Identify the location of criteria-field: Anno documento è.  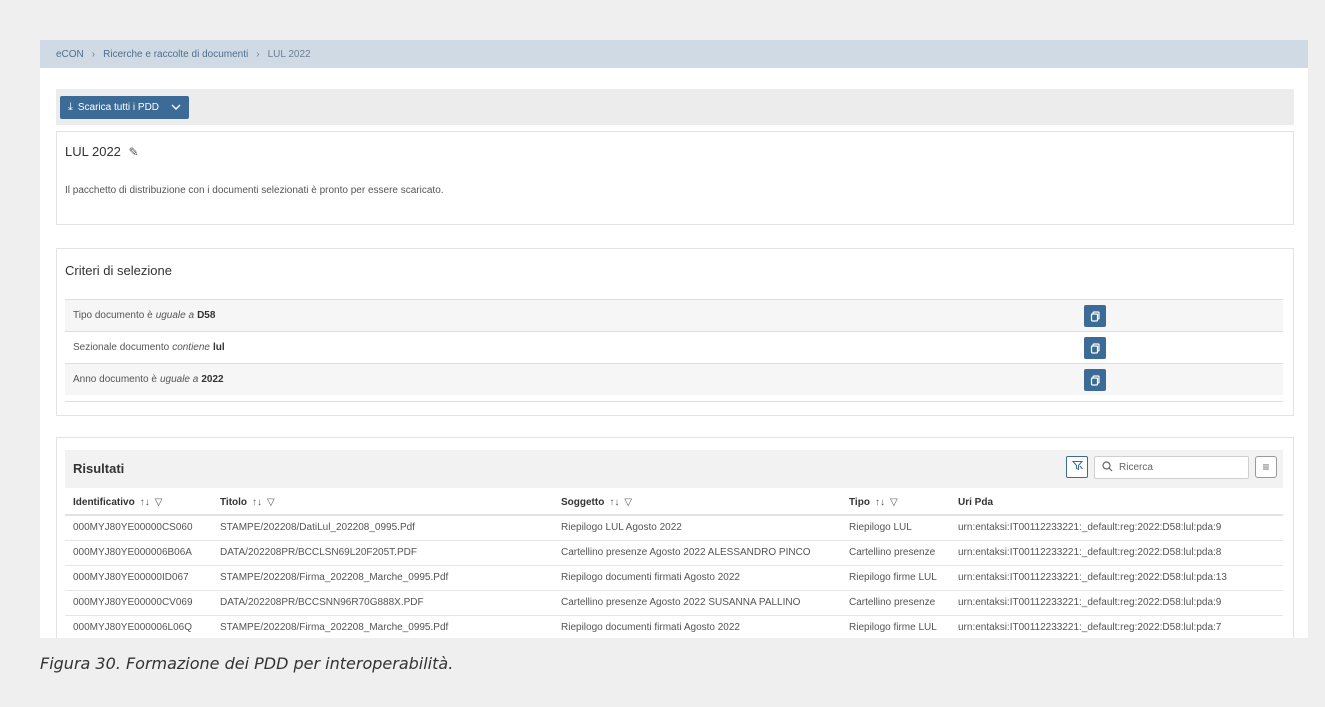
(115, 379).